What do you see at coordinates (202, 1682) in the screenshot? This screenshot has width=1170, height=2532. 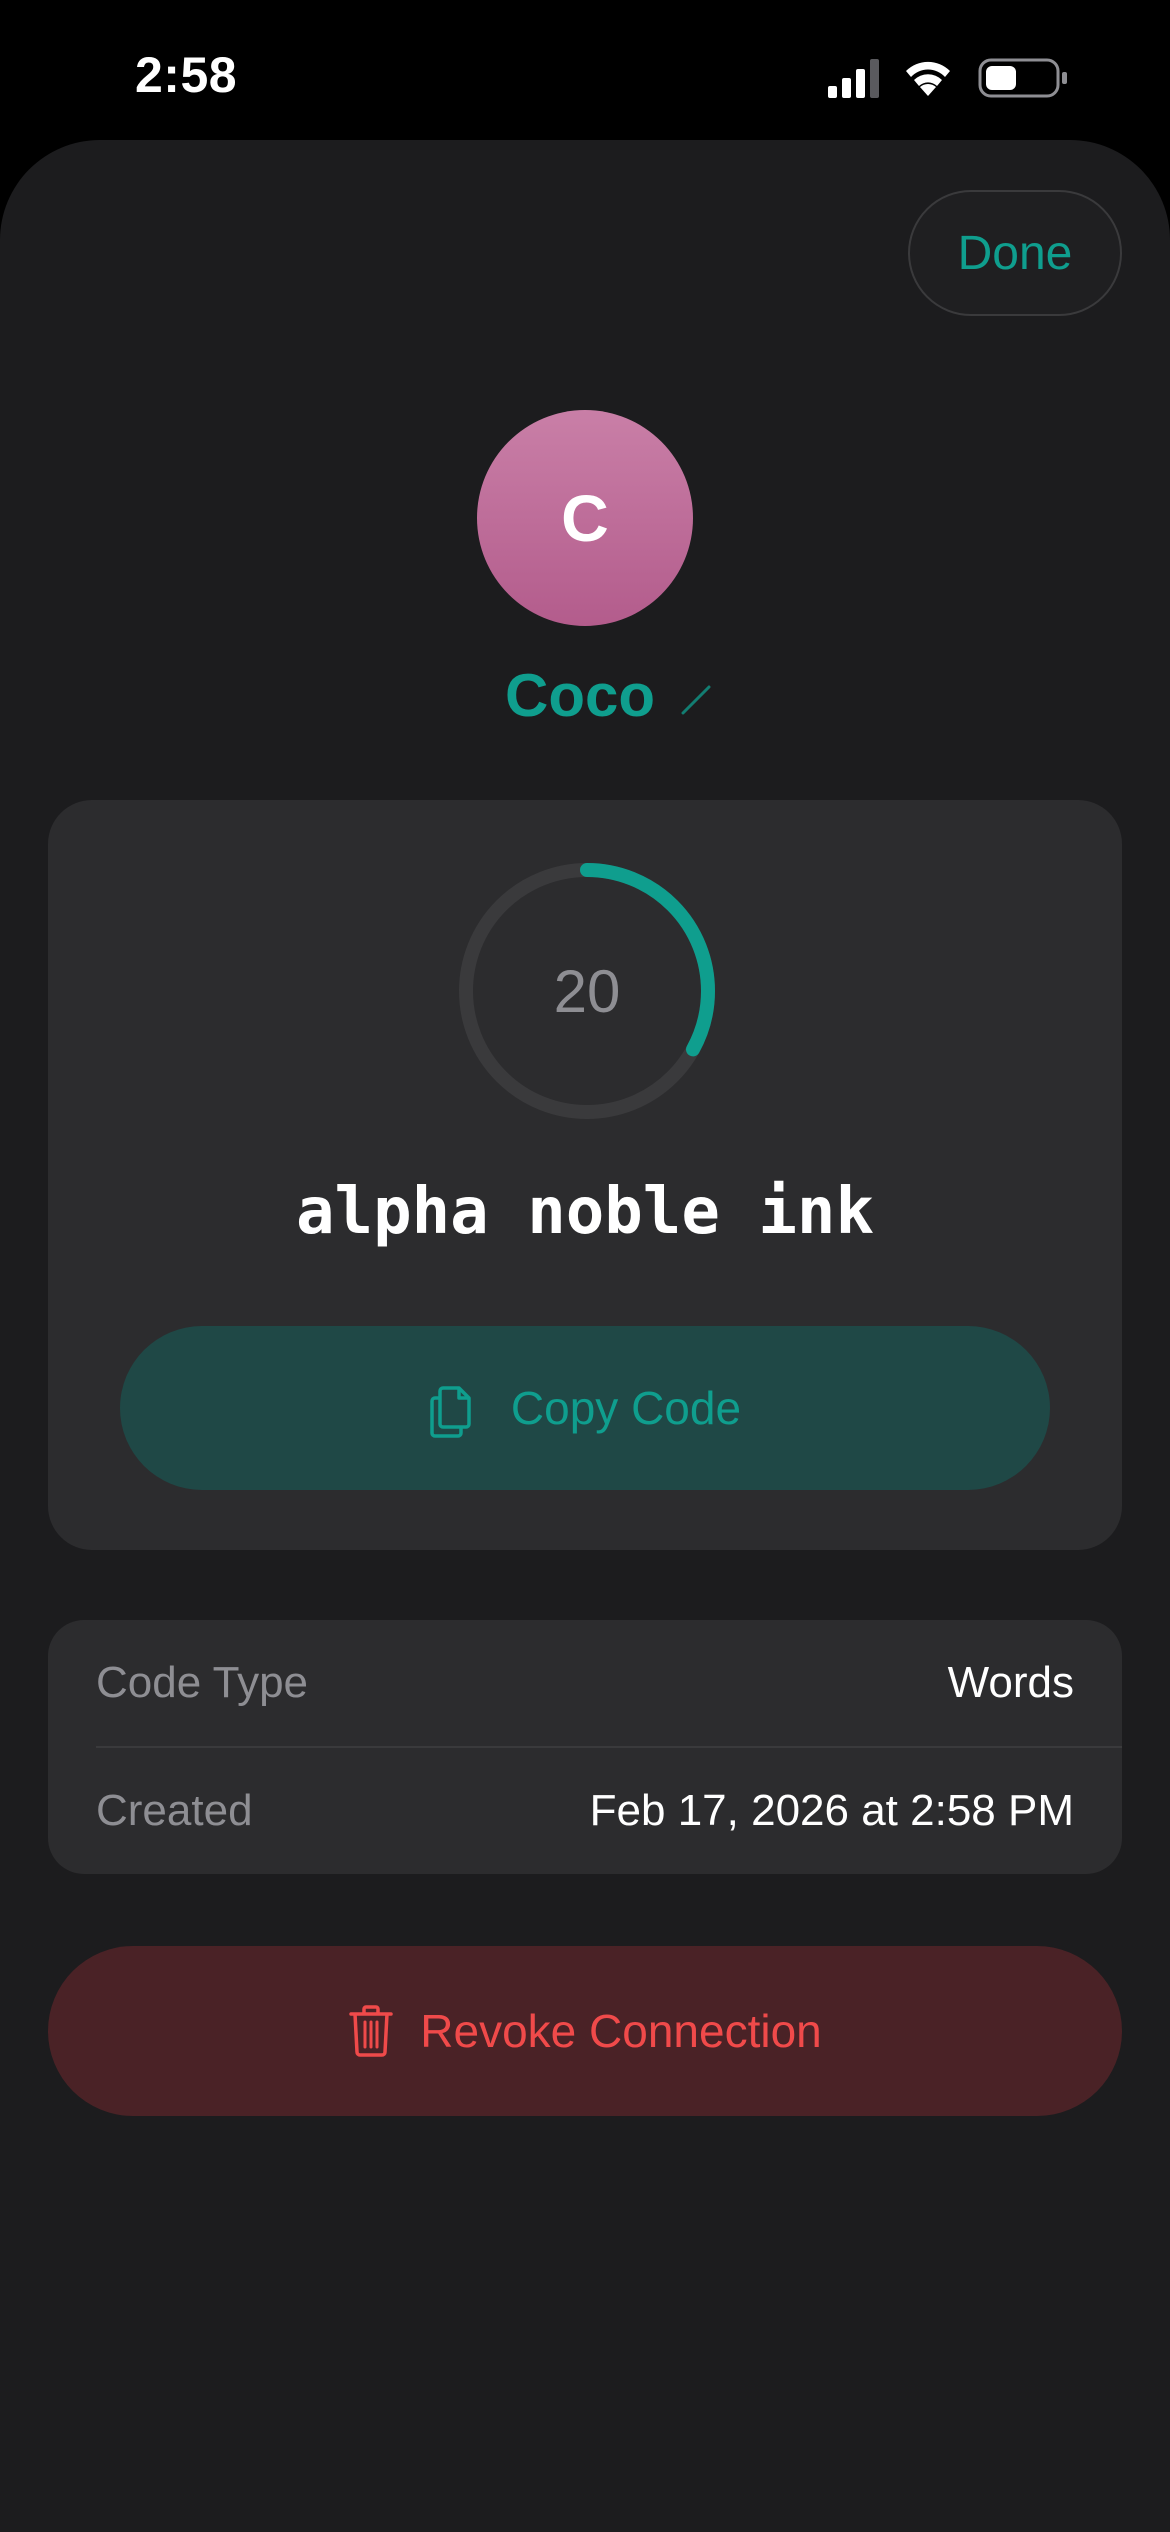 I see `detail-label: Code Type` at bounding box center [202, 1682].